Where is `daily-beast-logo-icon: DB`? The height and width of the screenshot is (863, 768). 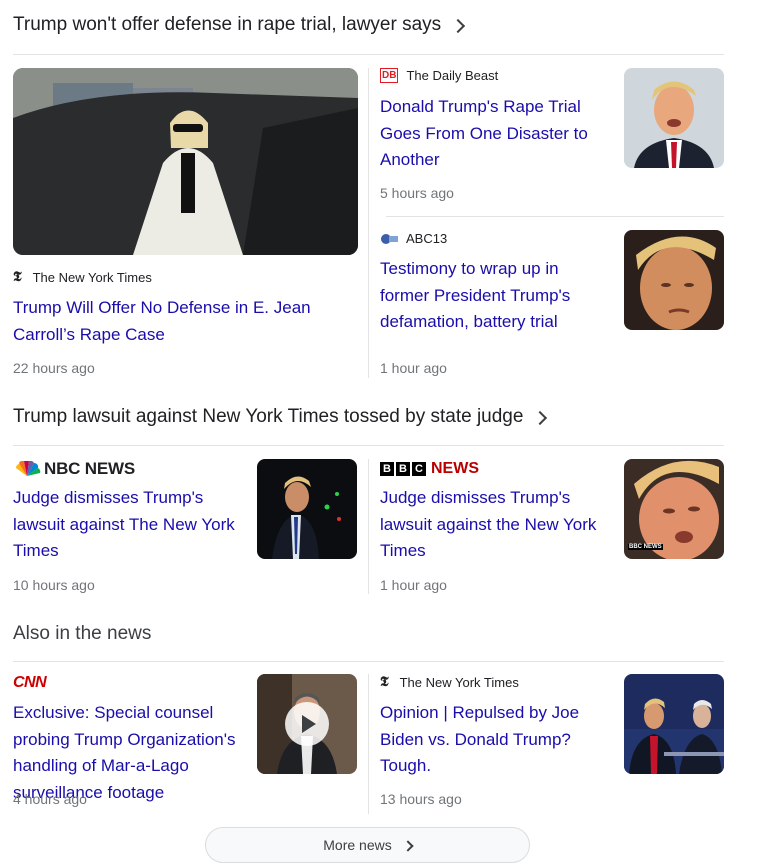
daily-beast-logo-icon: DB is located at coordinates (389, 75).